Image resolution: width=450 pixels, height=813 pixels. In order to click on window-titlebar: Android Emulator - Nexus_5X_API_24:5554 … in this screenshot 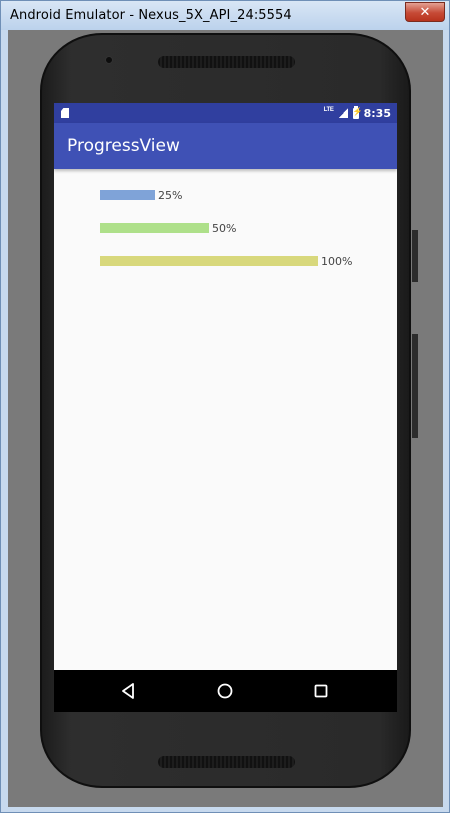, I will do `click(225, 15)`.